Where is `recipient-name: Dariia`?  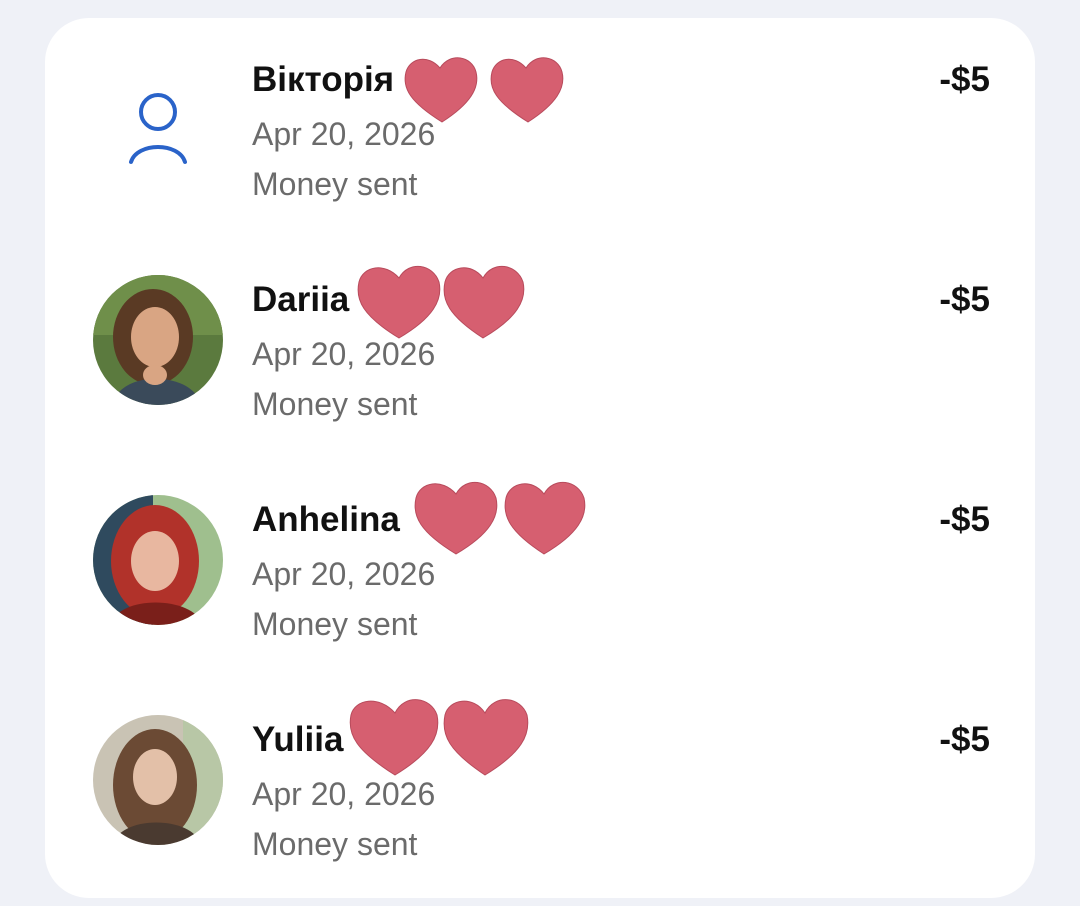
recipient-name: Dariia is located at coordinates (301, 299).